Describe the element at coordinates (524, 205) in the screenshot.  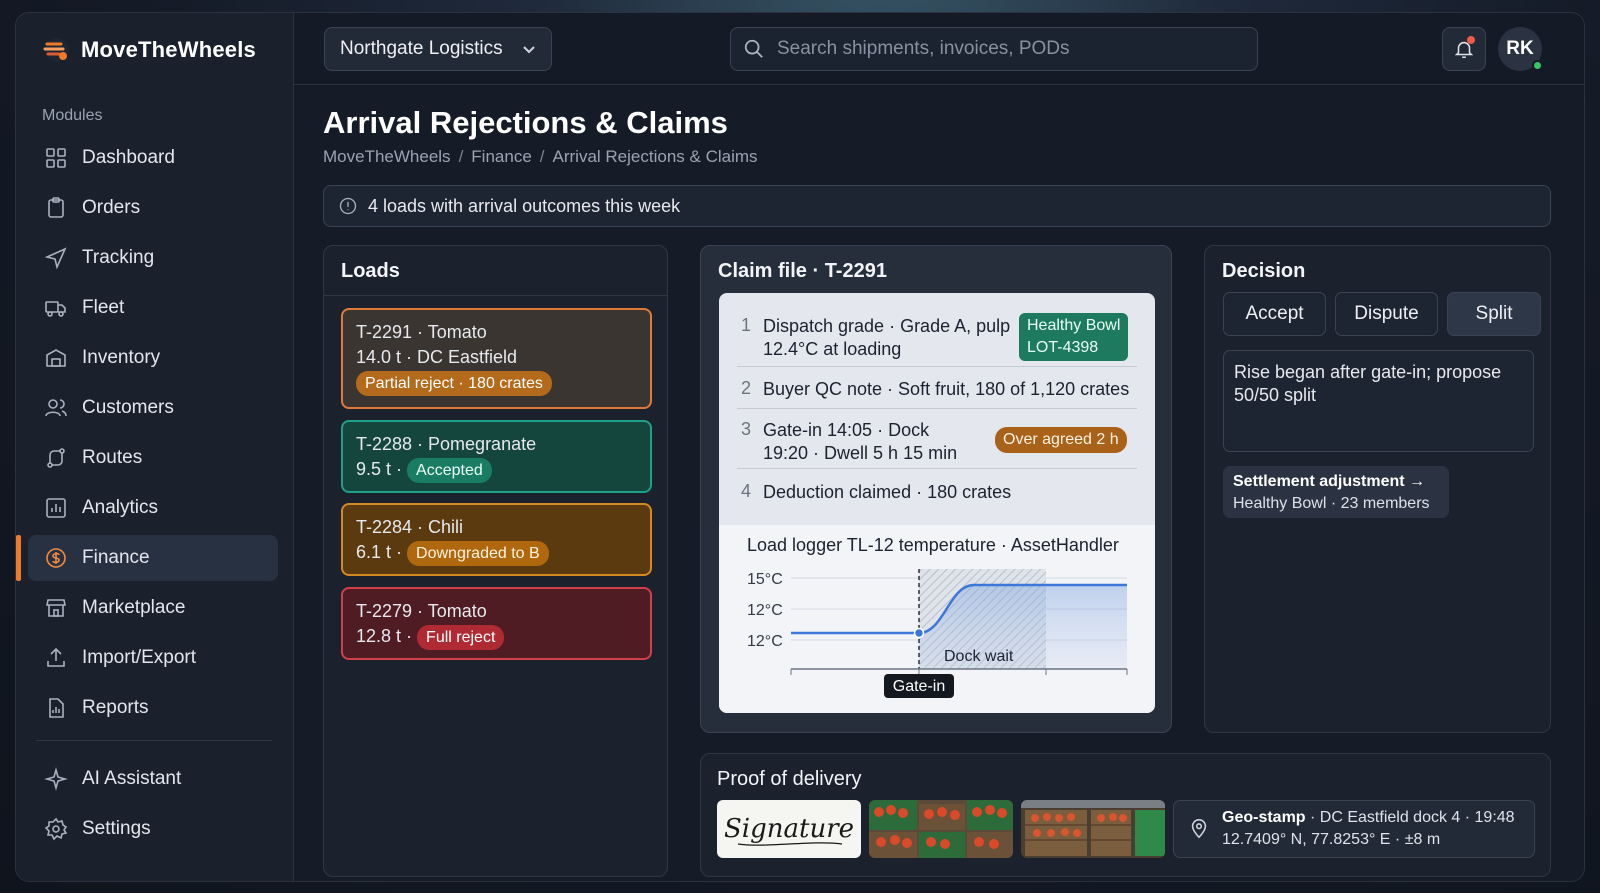
I see `info-banner-text: 4 loads with arrival outcomes this week` at that location.